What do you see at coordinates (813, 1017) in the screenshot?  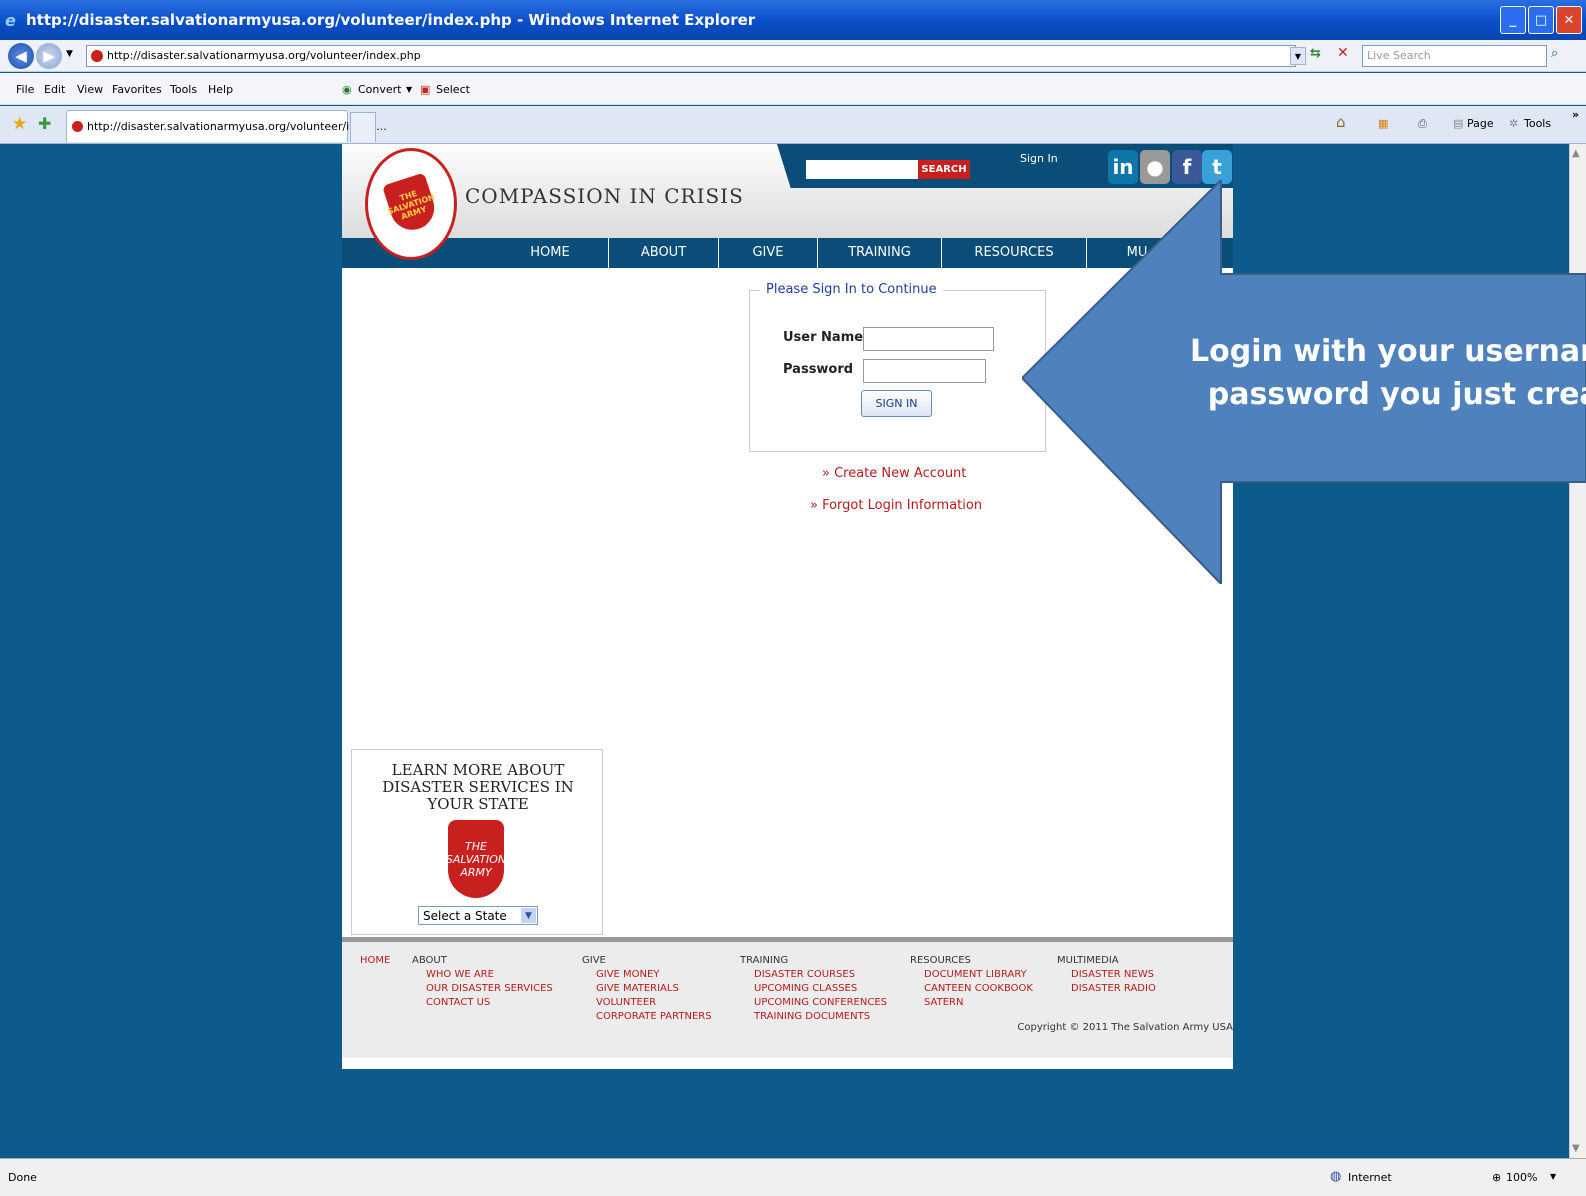 I see `footer-link: TRAINING DOCUMENTS` at bounding box center [813, 1017].